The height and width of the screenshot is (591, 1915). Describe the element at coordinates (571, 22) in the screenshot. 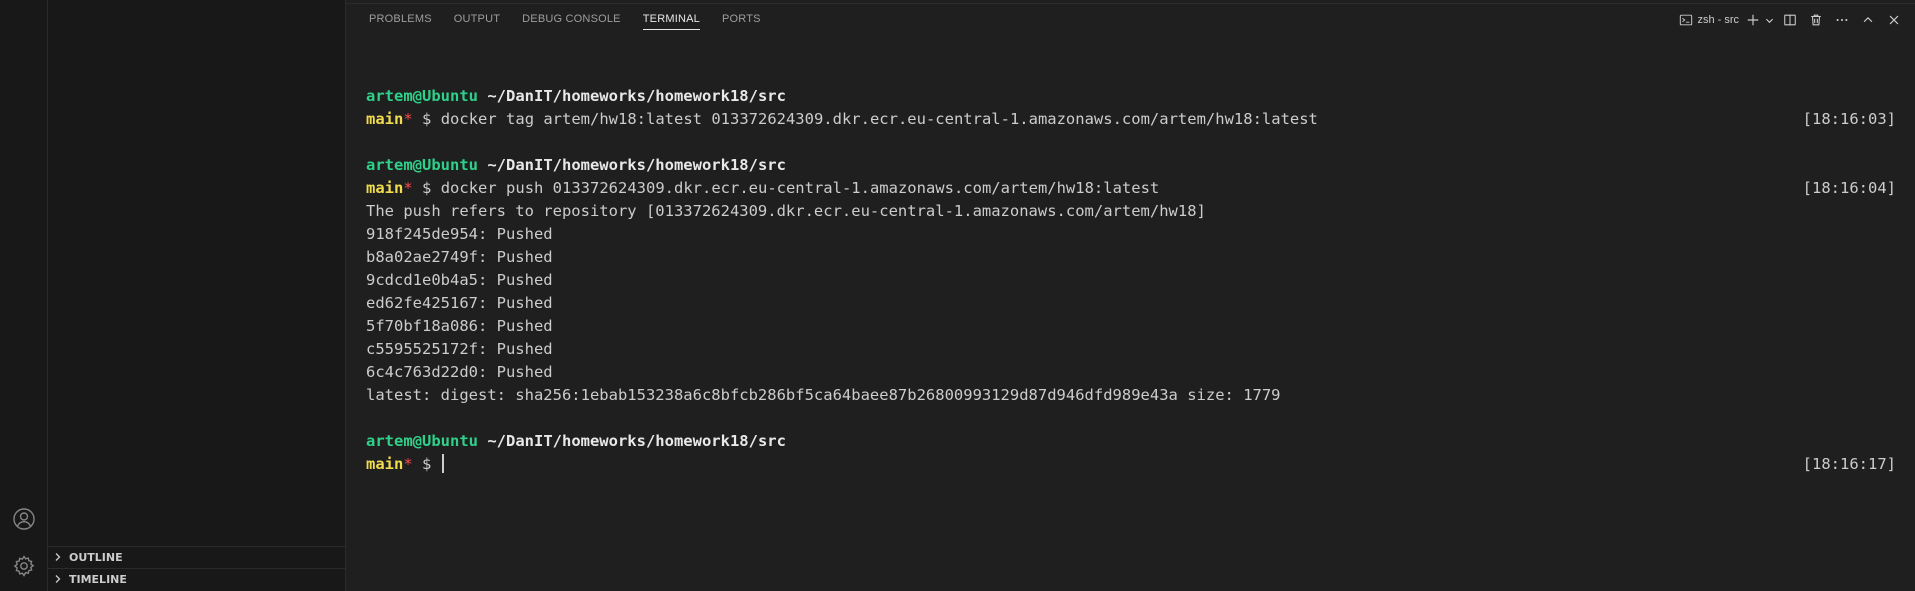

I see `tab-debug-console: DEBUG CONSOLE` at that location.